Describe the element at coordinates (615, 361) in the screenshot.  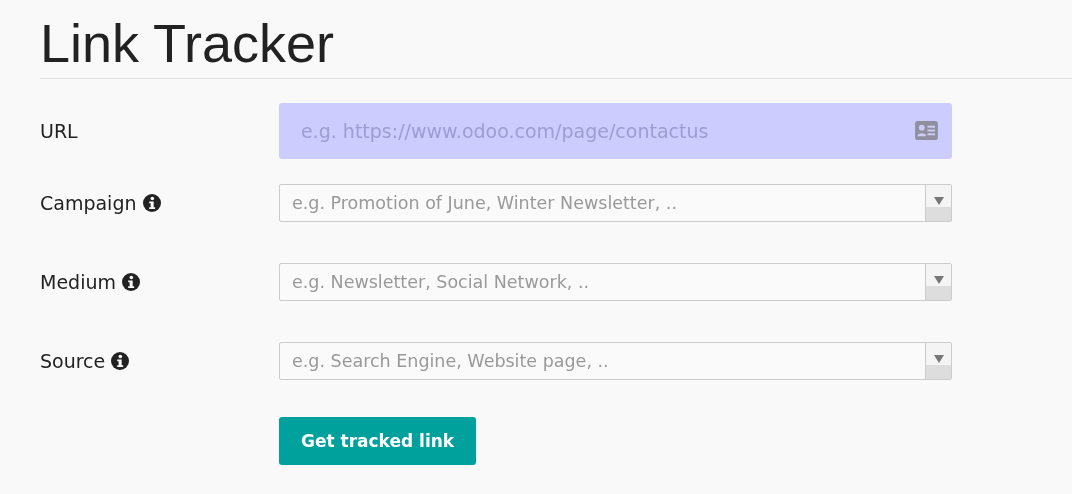
I see `dropdown-field: e.g. Search Engine, Website page, ..` at that location.